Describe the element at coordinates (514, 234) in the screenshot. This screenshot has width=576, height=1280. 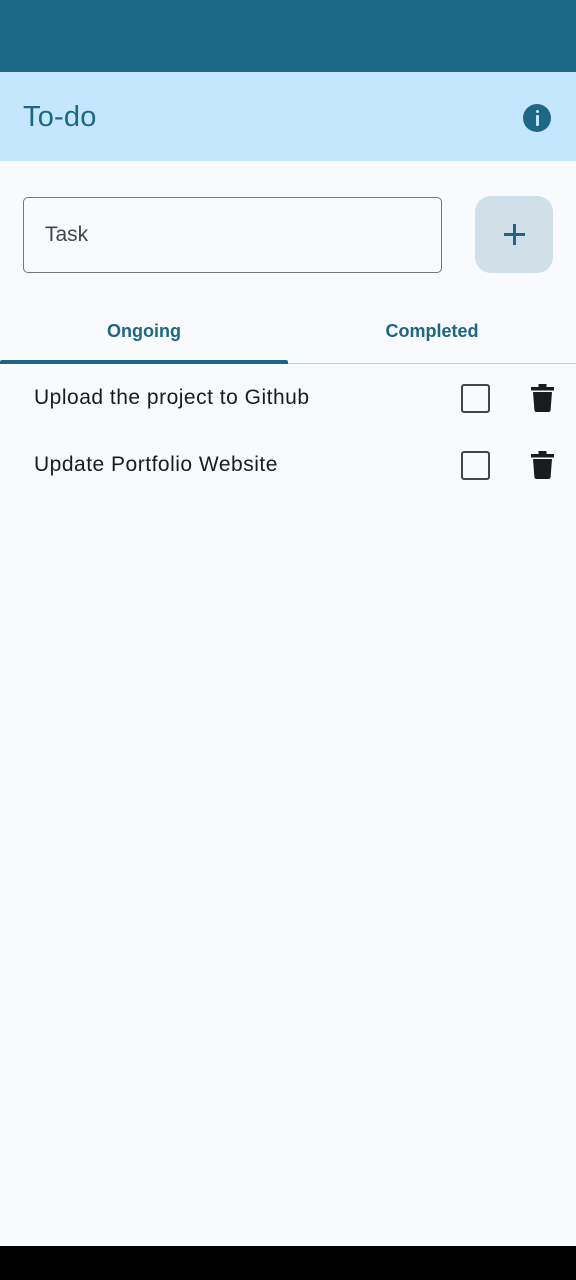
I see `add-task-button` at that location.